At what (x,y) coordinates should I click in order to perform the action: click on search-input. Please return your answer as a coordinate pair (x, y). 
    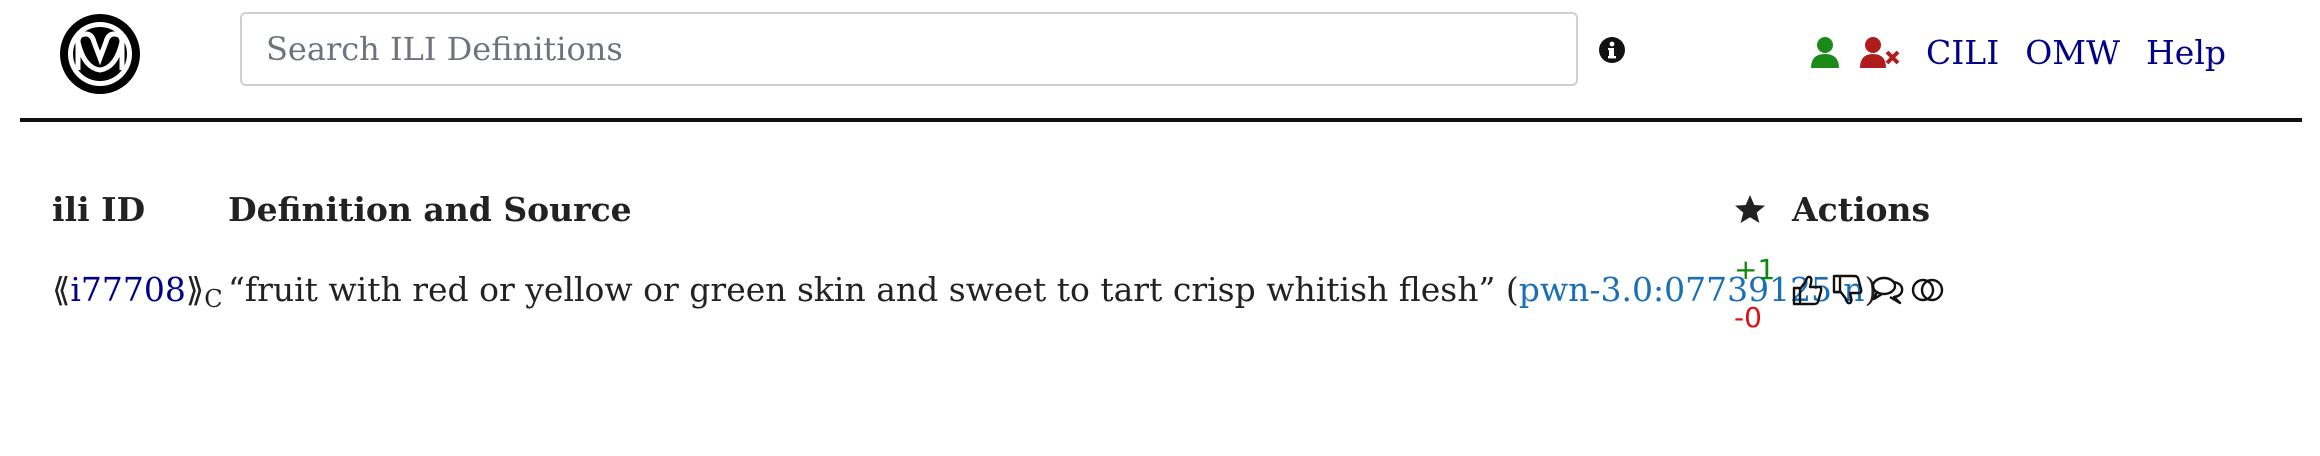
    Looking at the image, I should click on (909, 49).